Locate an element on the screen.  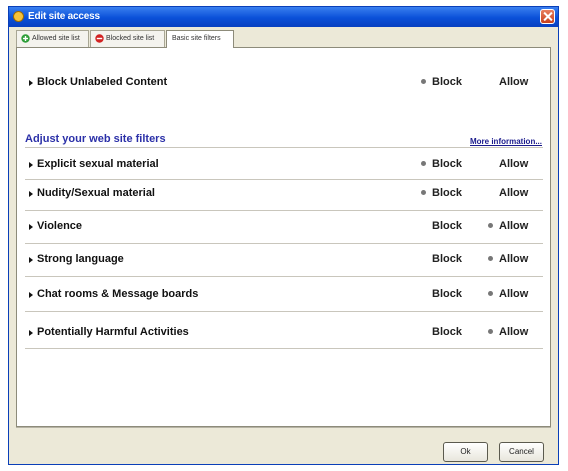
cancel-button: Cancel is located at coordinates (521, 452).